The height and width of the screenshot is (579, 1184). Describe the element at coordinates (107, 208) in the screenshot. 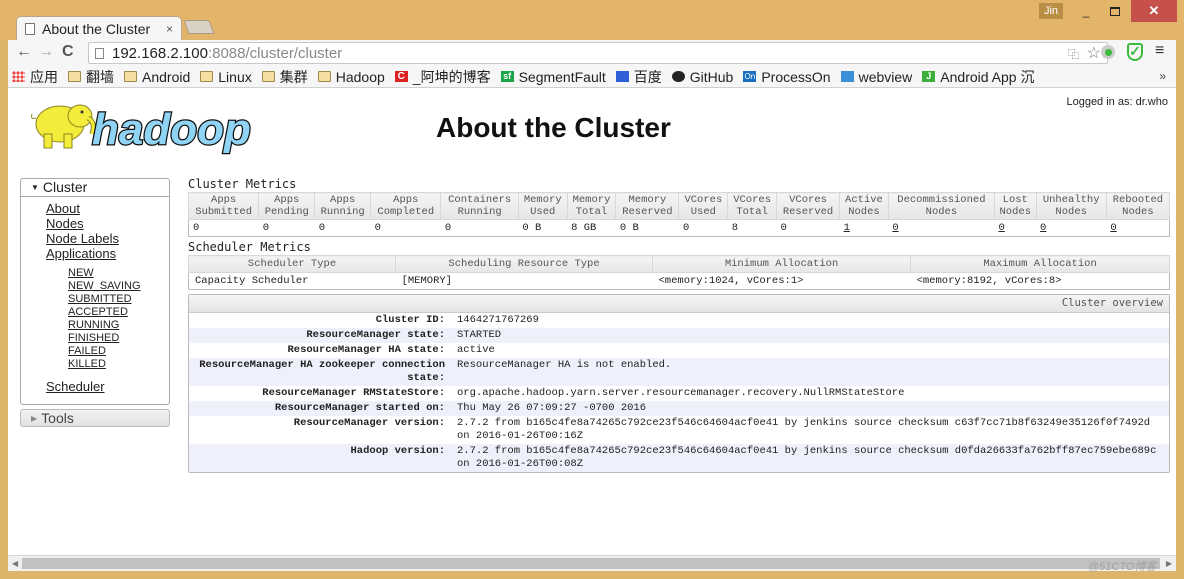

I see `sidebar-link-about: About` at that location.